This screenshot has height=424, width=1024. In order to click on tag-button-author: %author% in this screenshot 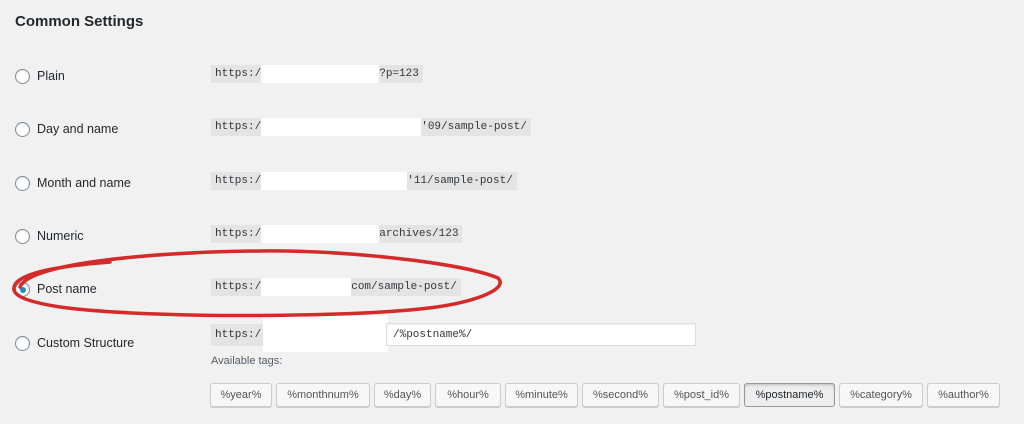, I will do `click(963, 395)`.